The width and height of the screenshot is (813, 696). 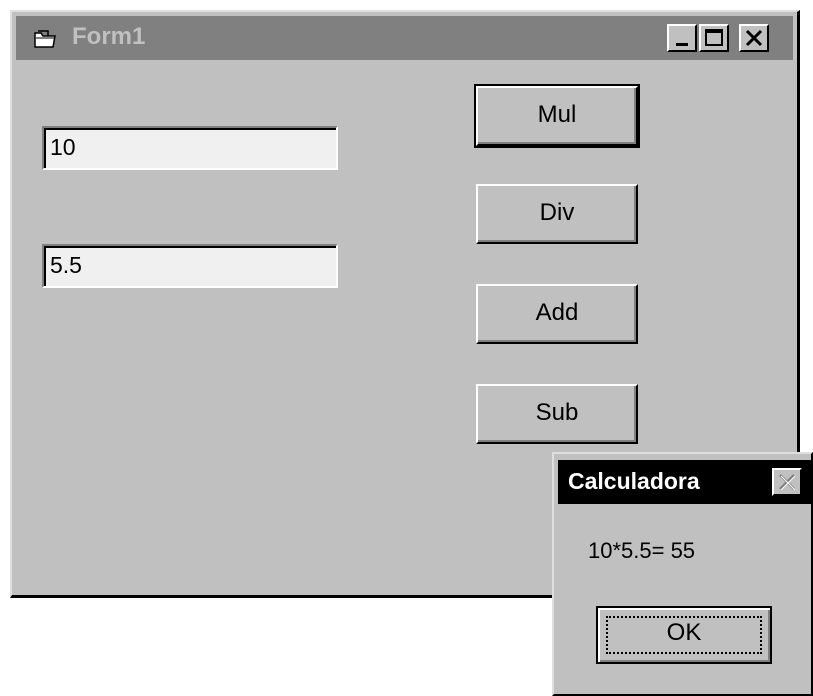 I want to click on form1-titlebar: Form1, so click(x=404, y=38).